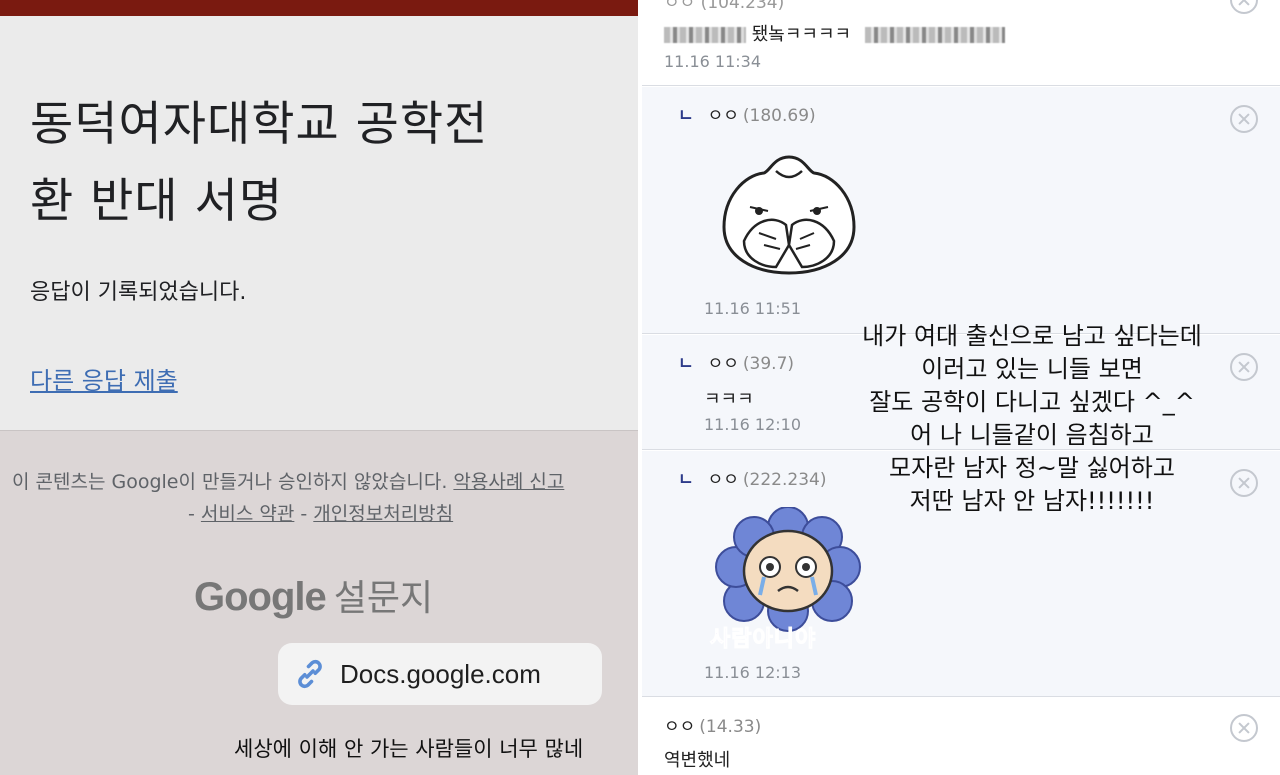 This screenshot has height=775, width=1280. Describe the element at coordinates (1032, 501) in the screenshot. I see `overlay-line: 저딴 남자 안 남자!!!!!!!` at that location.